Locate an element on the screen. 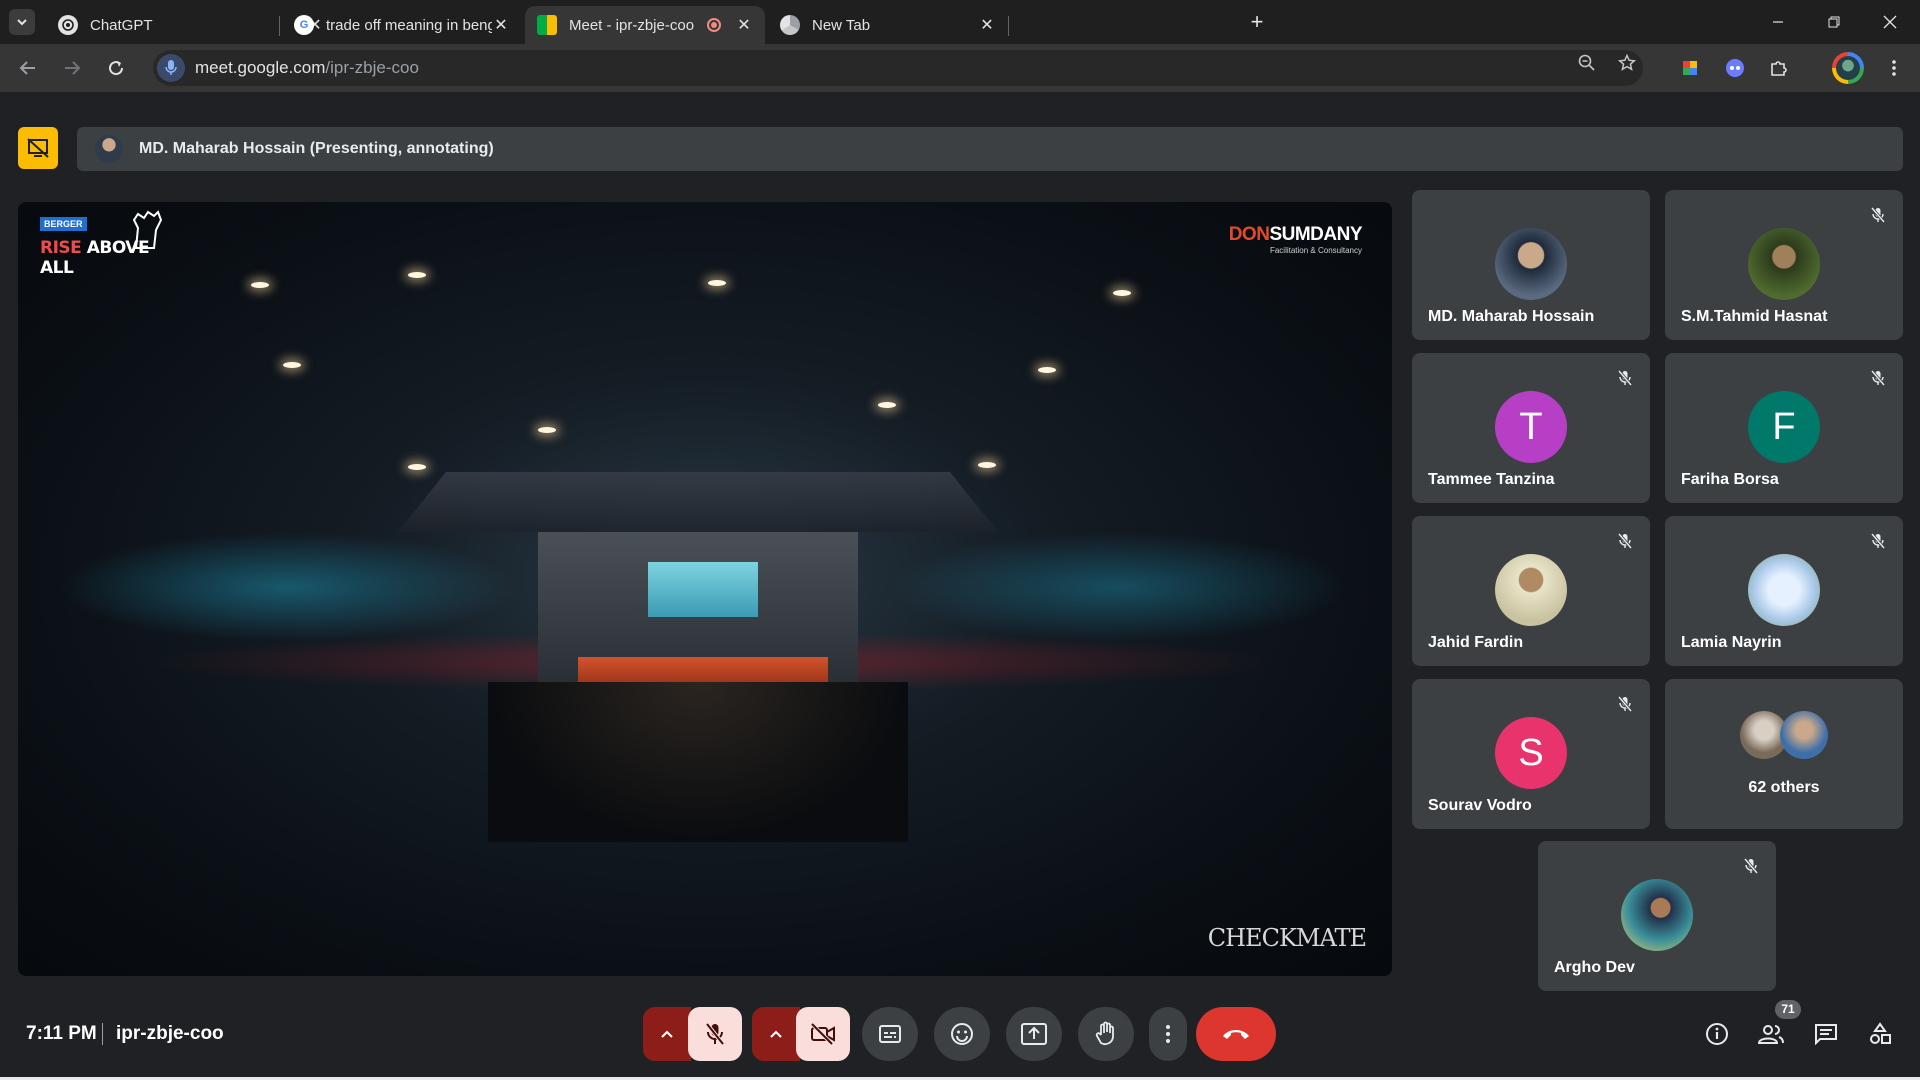  others-avatar is located at coordinates (1804, 735).